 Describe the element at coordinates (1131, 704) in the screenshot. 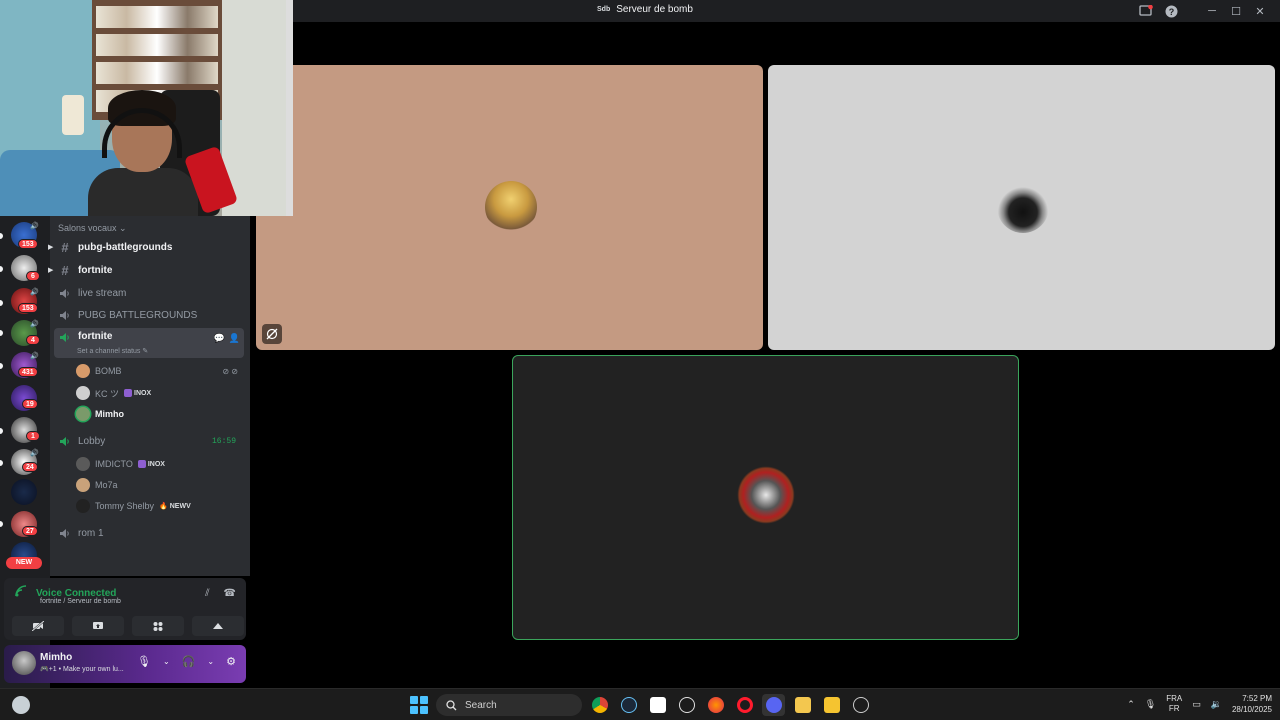

I see `chevron-up-icon: ⌃` at that location.